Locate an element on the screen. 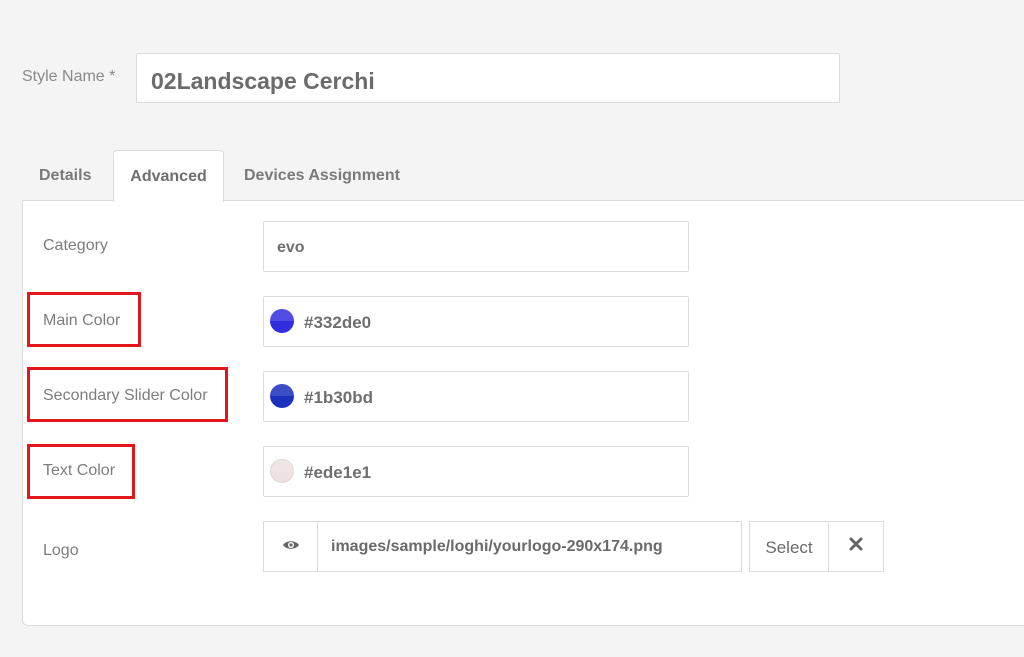 The height and width of the screenshot is (657, 1024). secondary-slider-color-value: #1b30bd is located at coordinates (338, 397).